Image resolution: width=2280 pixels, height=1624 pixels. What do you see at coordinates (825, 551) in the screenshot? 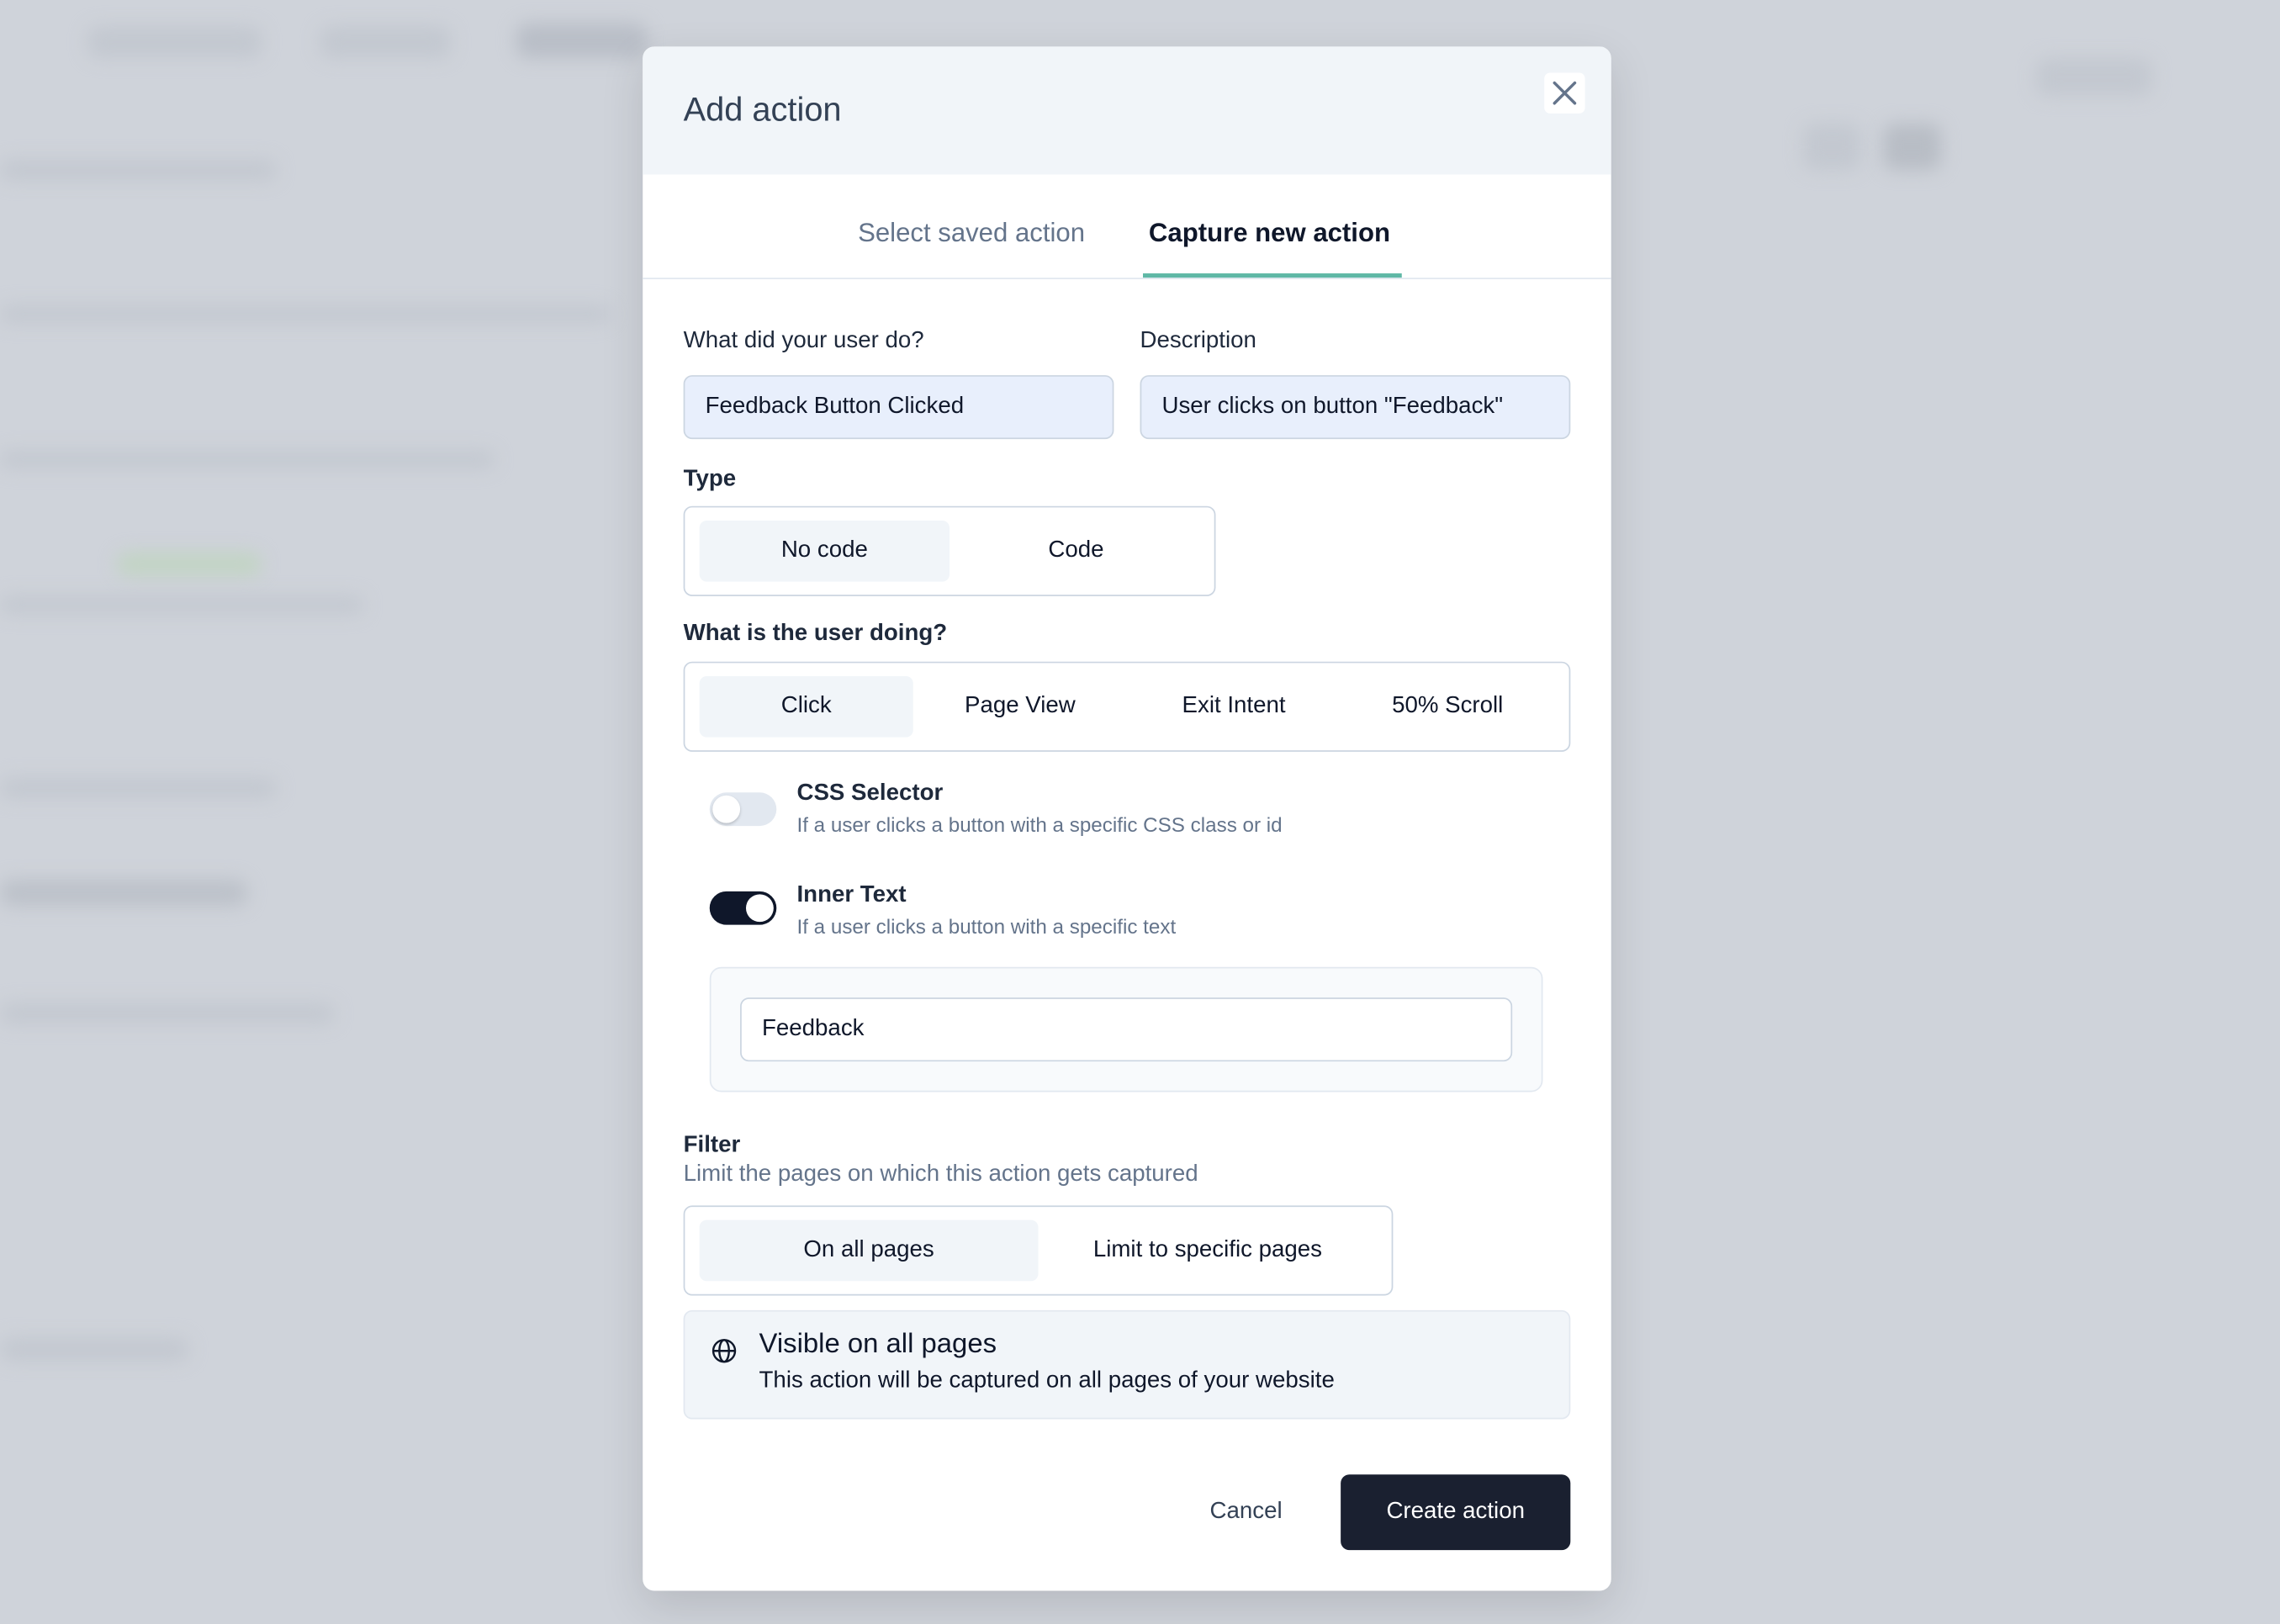
I see `type-option-no-code: No code` at bounding box center [825, 551].